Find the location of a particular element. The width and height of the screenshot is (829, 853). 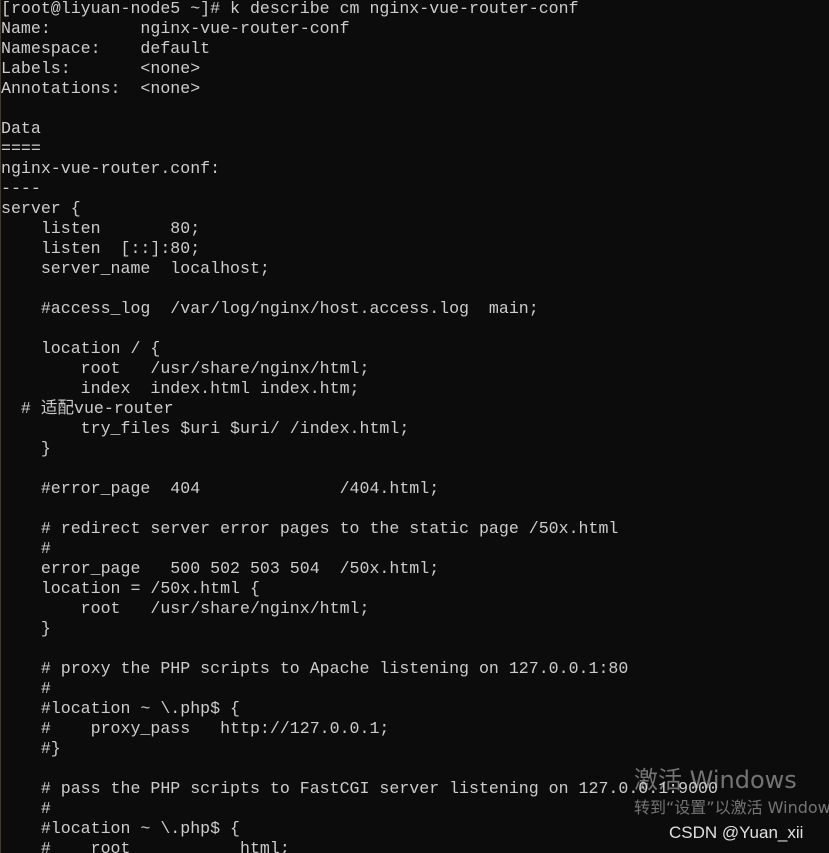

terminal-line: server_name localhost; is located at coordinates (135, 268).